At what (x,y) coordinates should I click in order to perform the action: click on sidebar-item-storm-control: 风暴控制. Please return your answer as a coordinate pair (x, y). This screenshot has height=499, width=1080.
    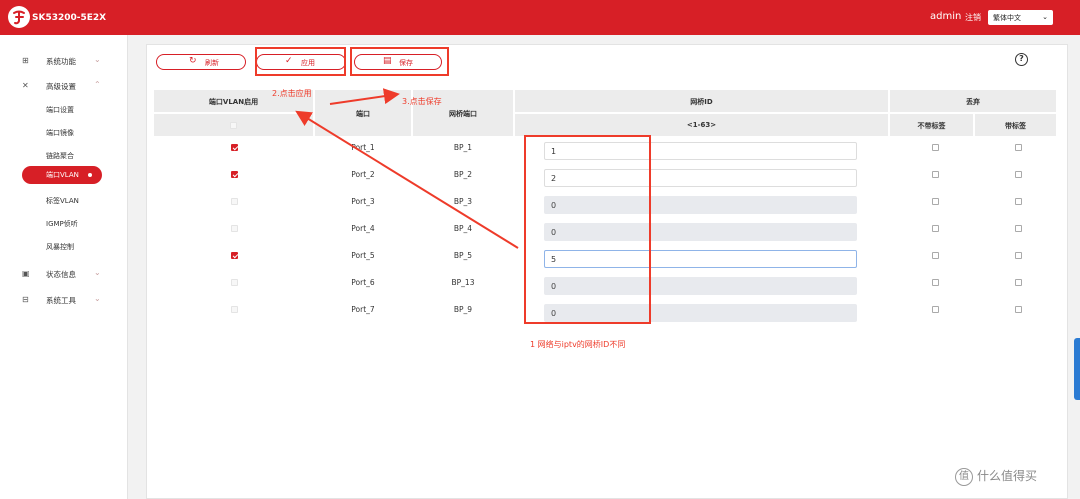
    Looking at the image, I should click on (60, 247).